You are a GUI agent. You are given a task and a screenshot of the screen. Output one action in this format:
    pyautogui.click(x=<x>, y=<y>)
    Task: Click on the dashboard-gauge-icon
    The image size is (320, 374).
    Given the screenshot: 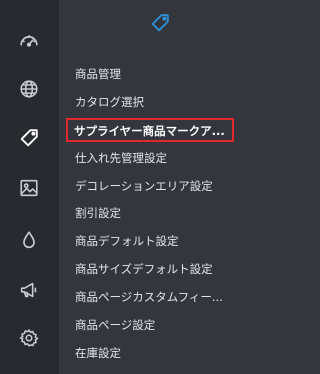 What is the action you would take?
    pyautogui.click(x=29, y=41)
    